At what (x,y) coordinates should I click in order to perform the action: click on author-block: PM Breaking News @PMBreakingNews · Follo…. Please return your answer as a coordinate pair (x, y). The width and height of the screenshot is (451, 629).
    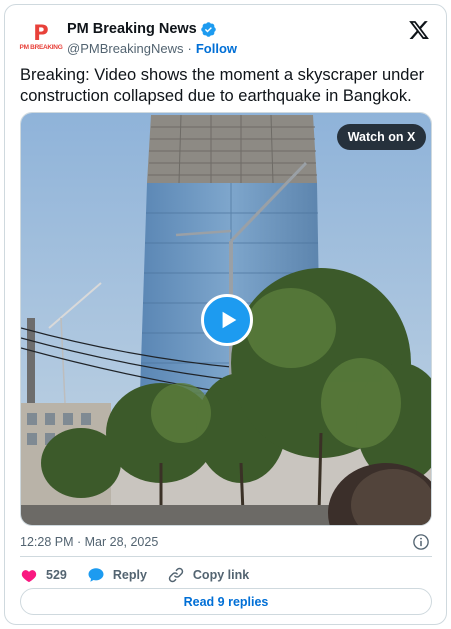
    Looking at the image, I should click on (152, 38).